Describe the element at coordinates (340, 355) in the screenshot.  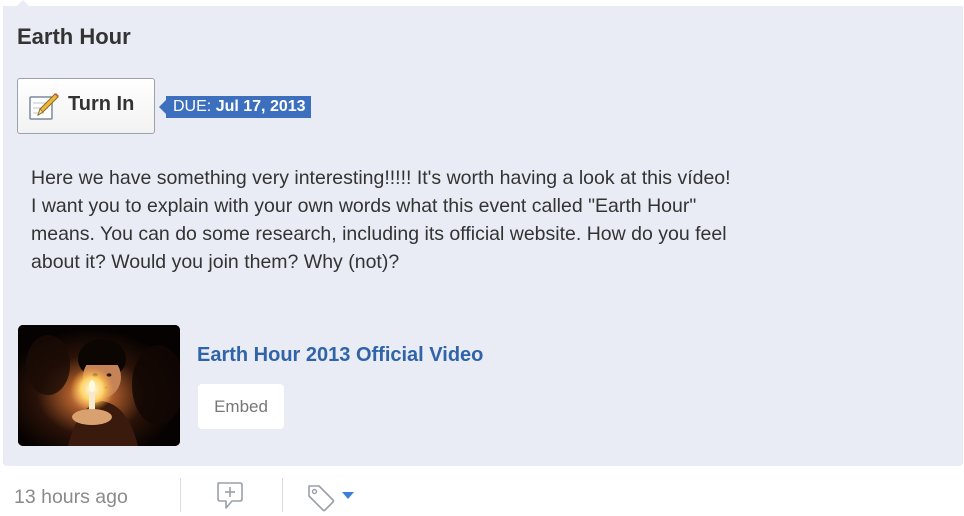
I see `video-title-link: Earth Hour 2013 Official Video` at that location.